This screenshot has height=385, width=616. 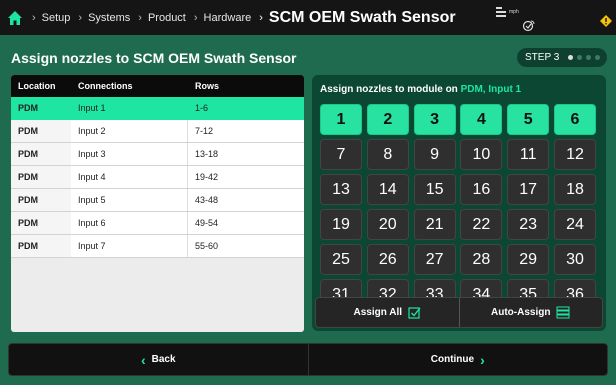 What do you see at coordinates (434, 224) in the screenshot?
I see `nozzle-button: 21` at bounding box center [434, 224].